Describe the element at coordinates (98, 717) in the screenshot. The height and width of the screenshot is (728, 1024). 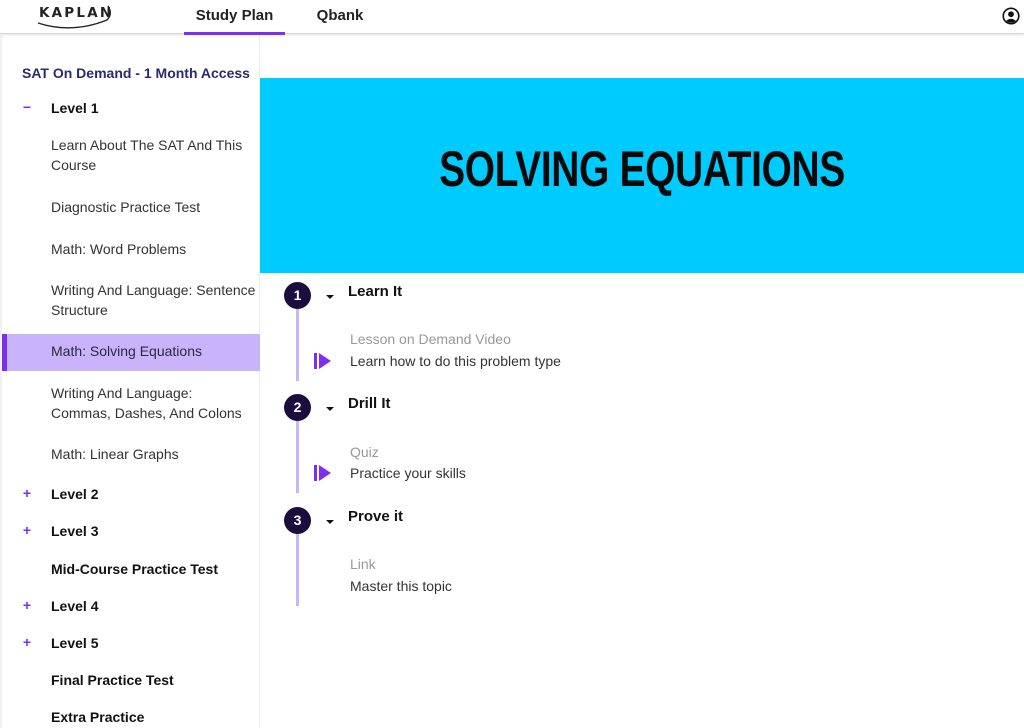
I see `sidebar-item-label: Extra Practice` at that location.